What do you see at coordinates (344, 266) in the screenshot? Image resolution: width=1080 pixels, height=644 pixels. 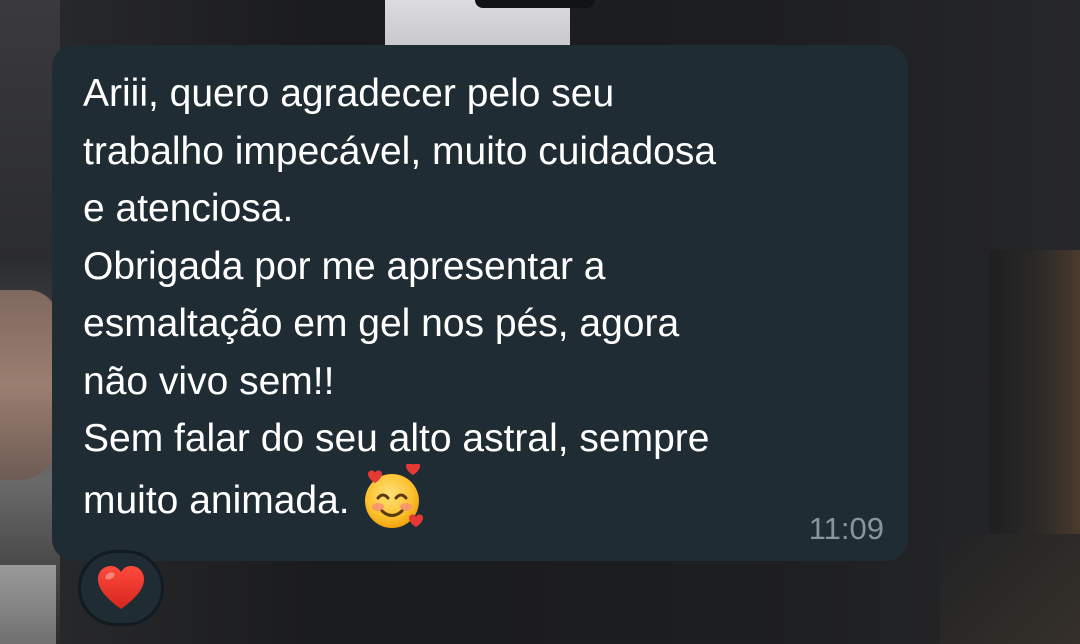 I see `message-line: Obrigada por me apresentar a` at bounding box center [344, 266].